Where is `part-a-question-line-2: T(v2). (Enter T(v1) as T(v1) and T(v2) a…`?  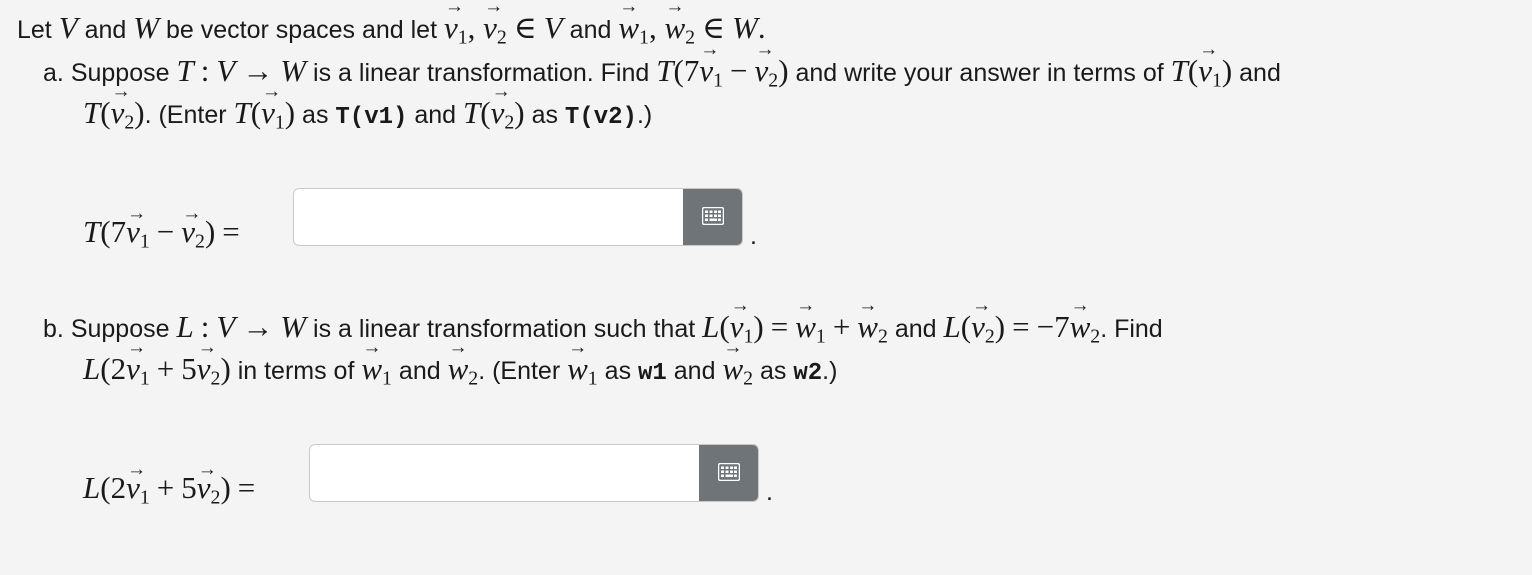
part-a-question-line-2: T(v2). (Enter T(v1) as T(v1) and T(v2) a… is located at coordinates (367, 110).